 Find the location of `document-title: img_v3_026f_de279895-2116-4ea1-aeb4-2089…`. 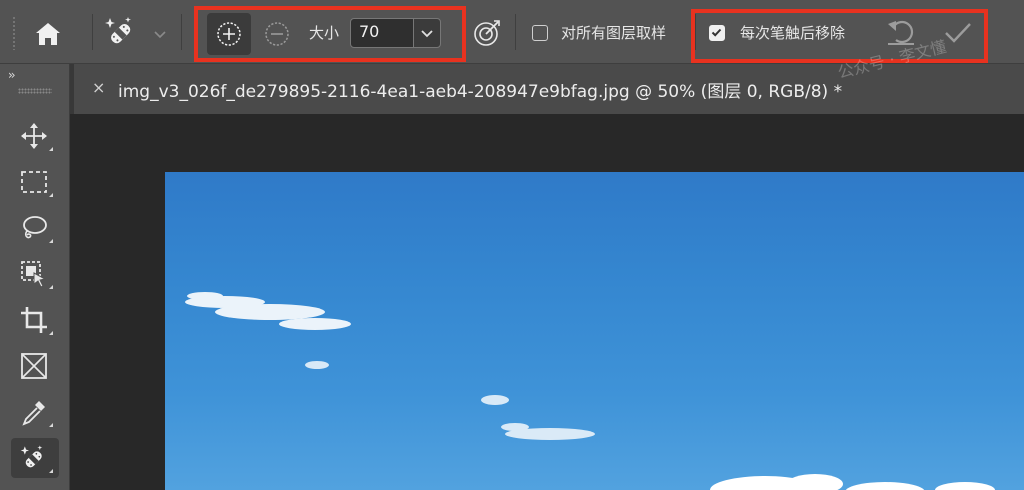

document-title: img_v3_026f_de279895-2116-4ea1-aeb4-2089… is located at coordinates (480, 92).